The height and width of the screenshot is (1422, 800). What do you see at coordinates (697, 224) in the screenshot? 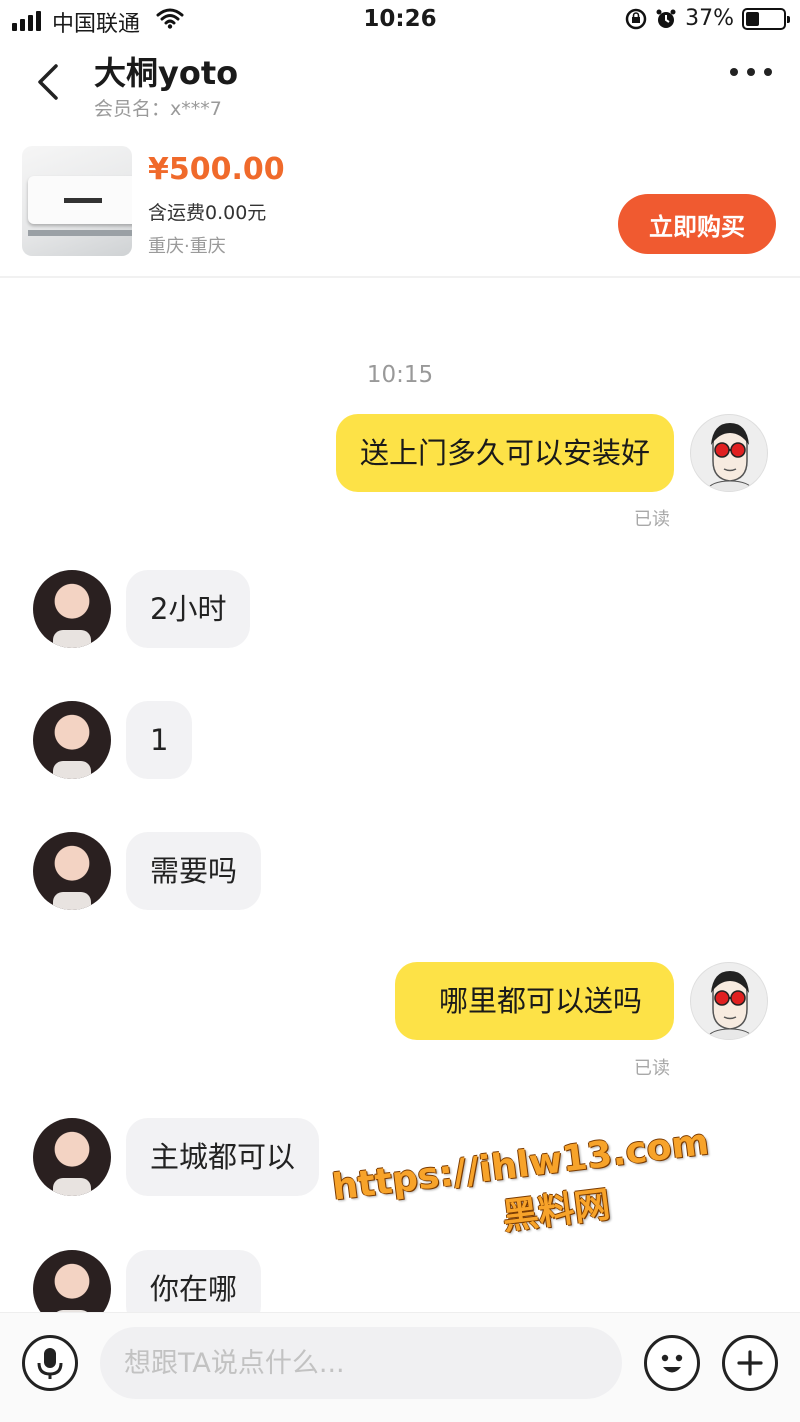
I see `buy-now-button: 立即购买` at bounding box center [697, 224].